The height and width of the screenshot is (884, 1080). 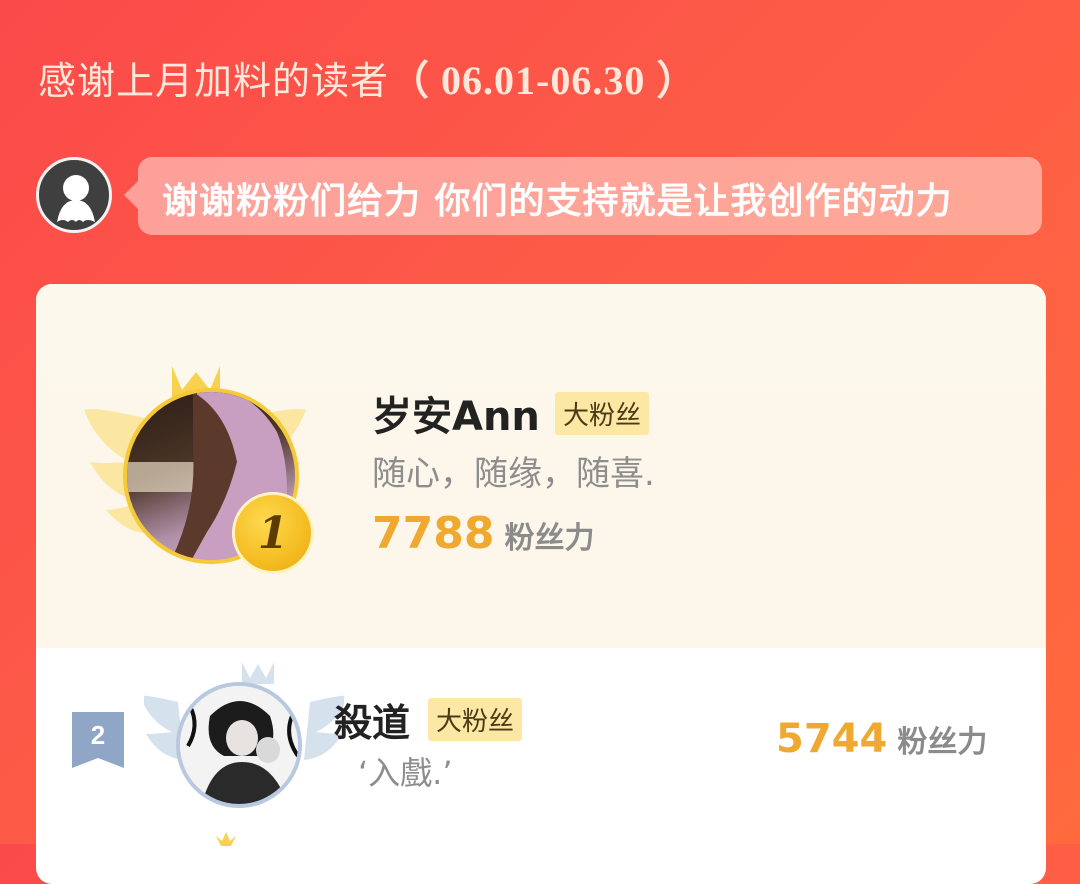 What do you see at coordinates (372, 719) in the screenshot?
I see `rank-2-username: 殺道` at bounding box center [372, 719].